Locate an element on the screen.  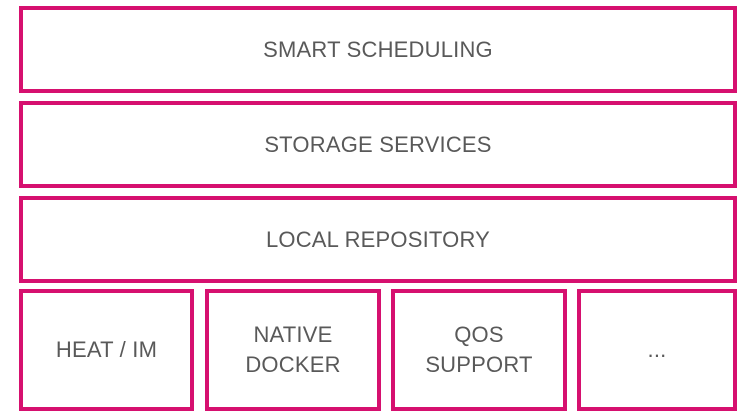
layer-label: STORAGE SERVICES is located at coordinates (378, 144).